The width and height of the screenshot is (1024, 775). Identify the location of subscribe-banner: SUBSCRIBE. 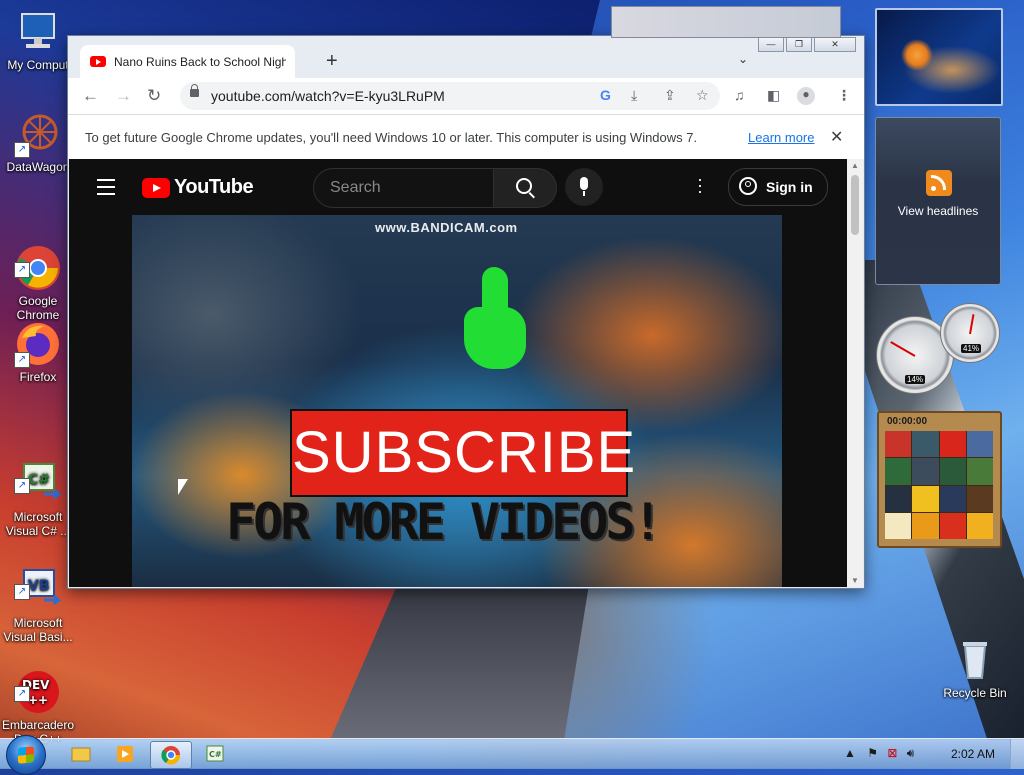
(462, 453).